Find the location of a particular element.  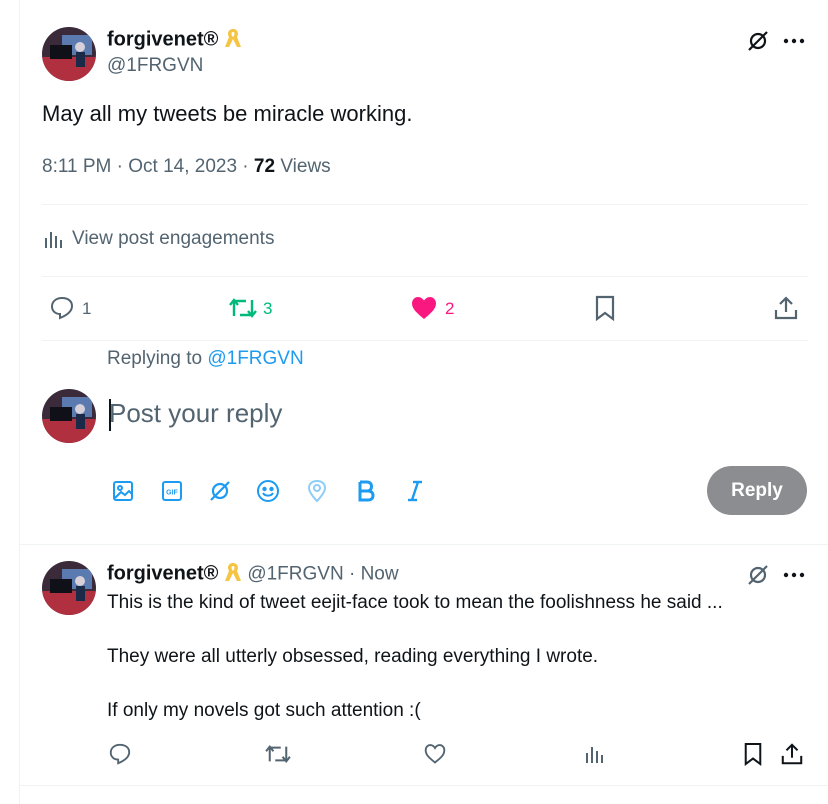

author-row: forgivenet® is located at coordinates (175, 41).